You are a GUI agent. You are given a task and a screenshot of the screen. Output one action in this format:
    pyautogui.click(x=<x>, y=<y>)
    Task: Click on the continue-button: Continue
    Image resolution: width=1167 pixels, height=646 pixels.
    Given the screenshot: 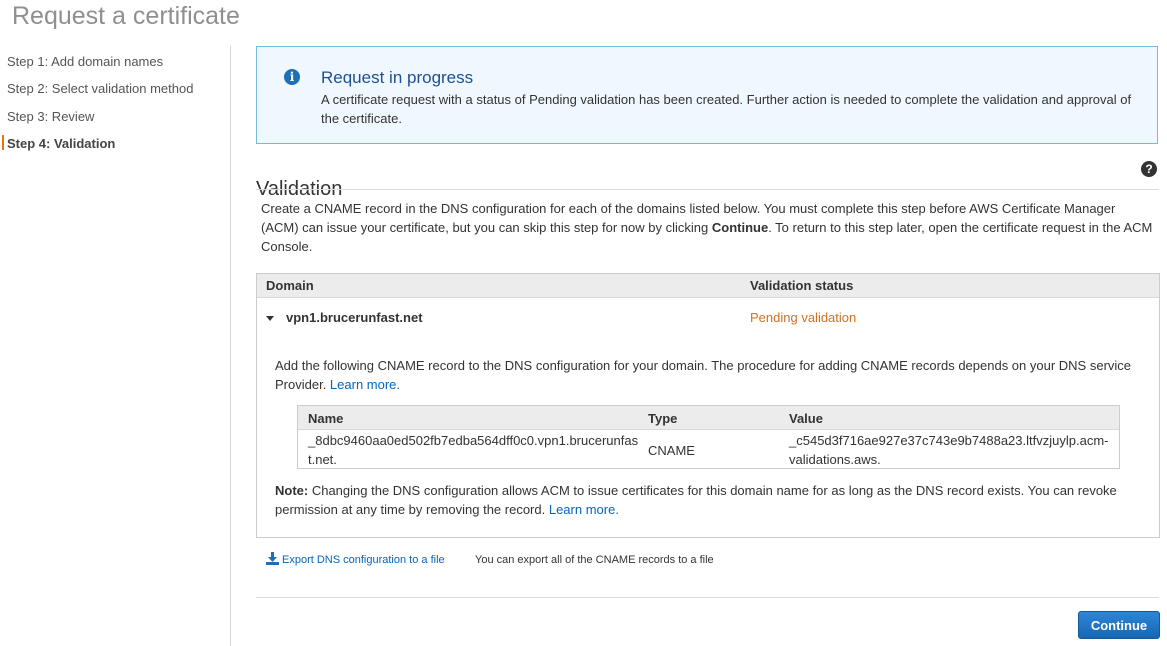 What is the action you would take?
    pyautogui.click(x=1119, y=625)
    